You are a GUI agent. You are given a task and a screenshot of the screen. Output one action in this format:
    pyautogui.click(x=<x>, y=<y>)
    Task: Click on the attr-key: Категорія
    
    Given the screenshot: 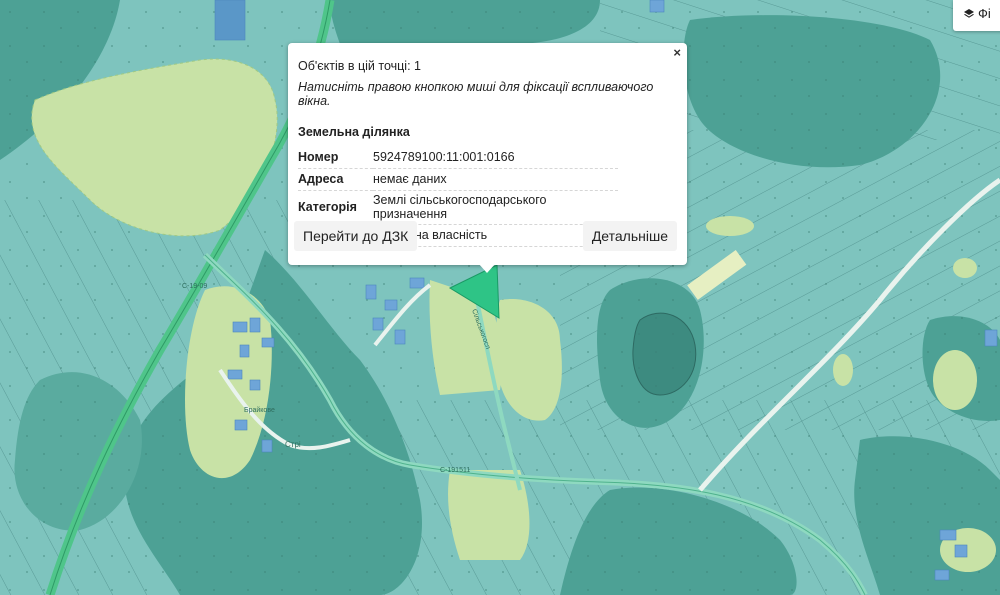 What is the action you would take?
    pyautogui.click(x=335, y=207)
    